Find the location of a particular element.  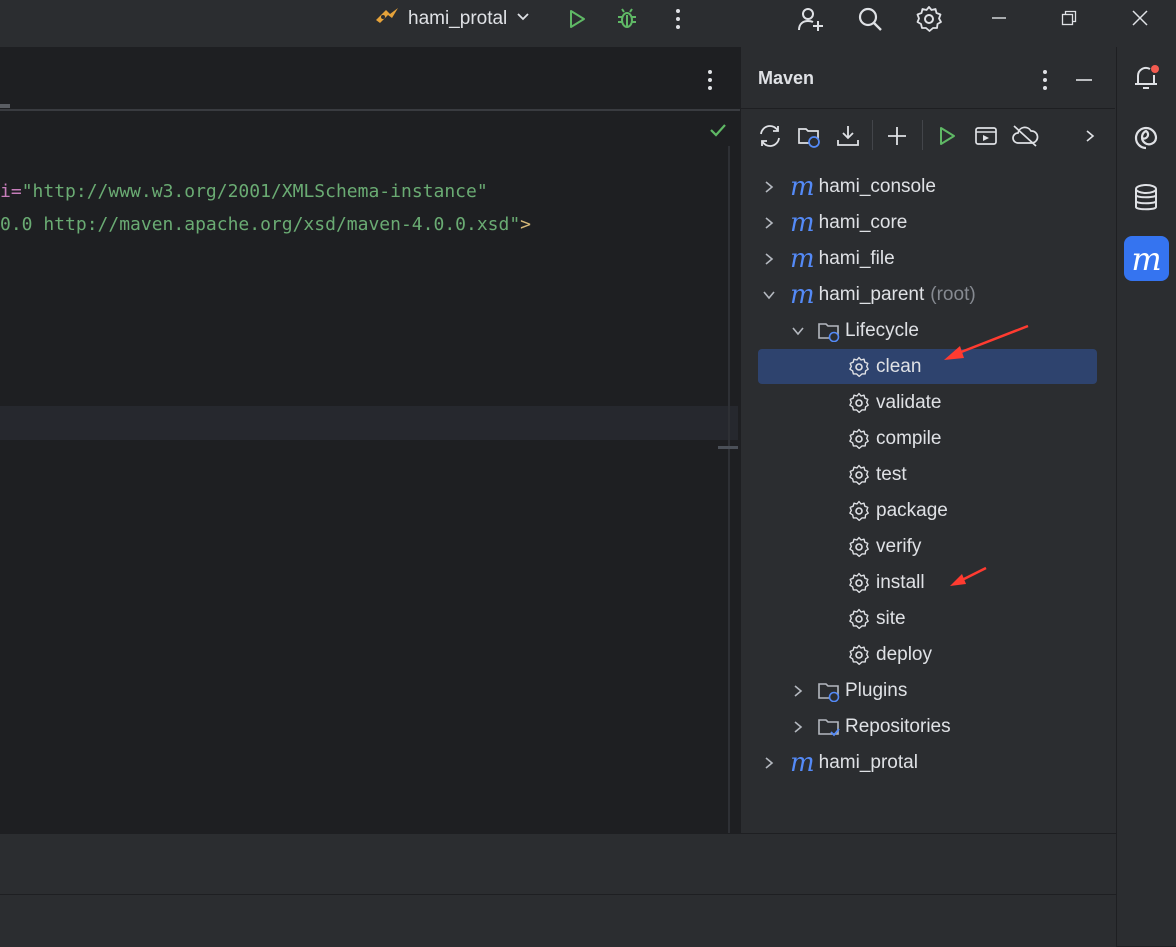

expand-icon is located at coordinates (1090, 136).